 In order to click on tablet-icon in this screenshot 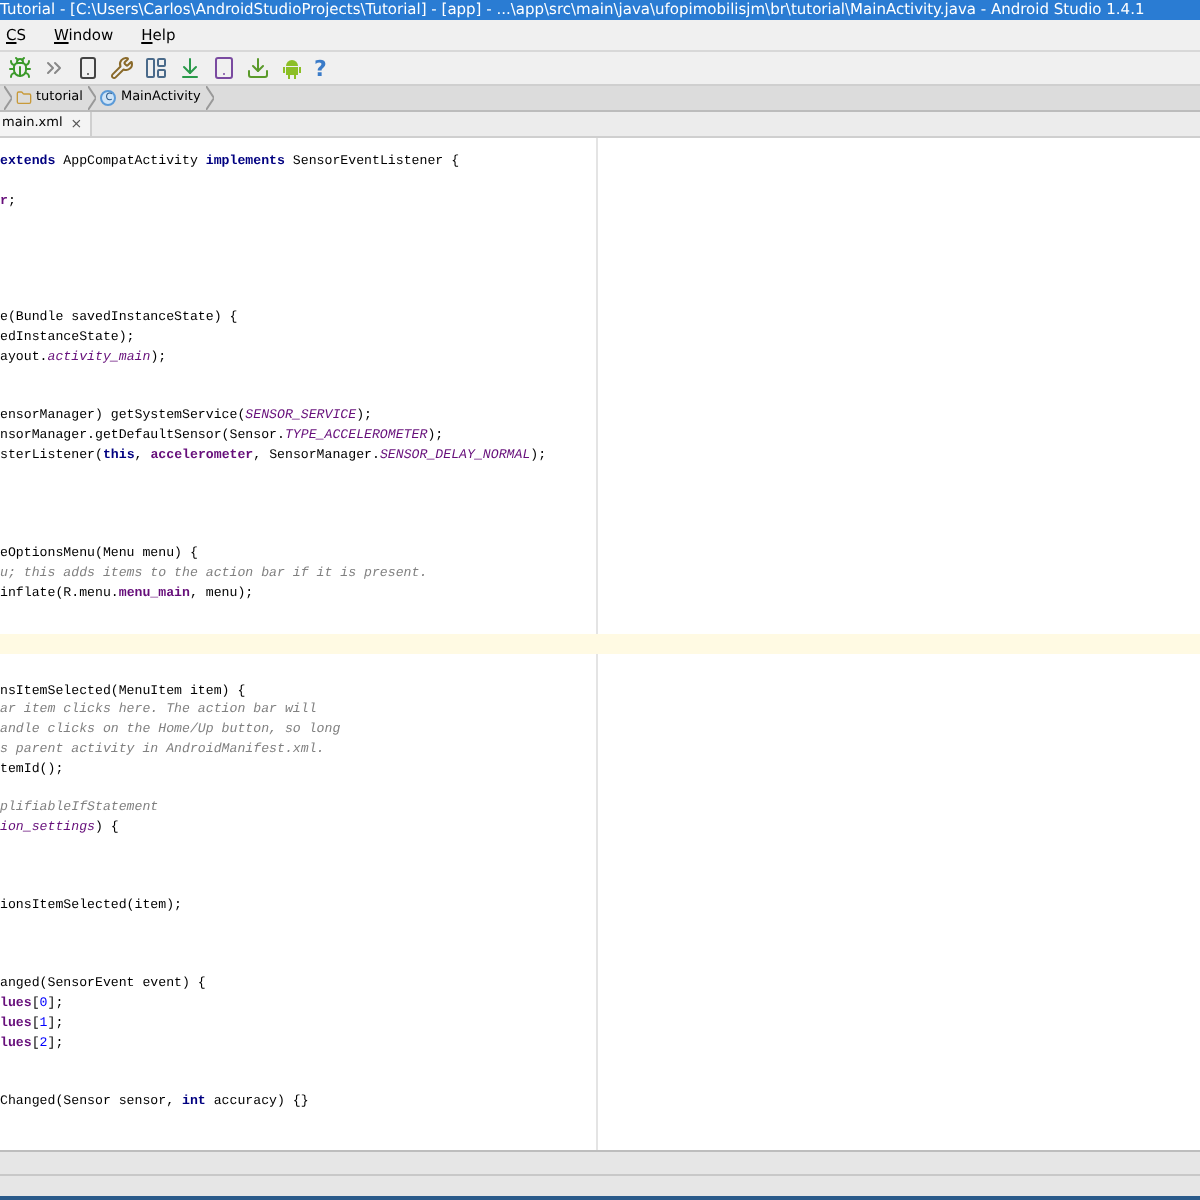, I will do `click(224, 68)`.